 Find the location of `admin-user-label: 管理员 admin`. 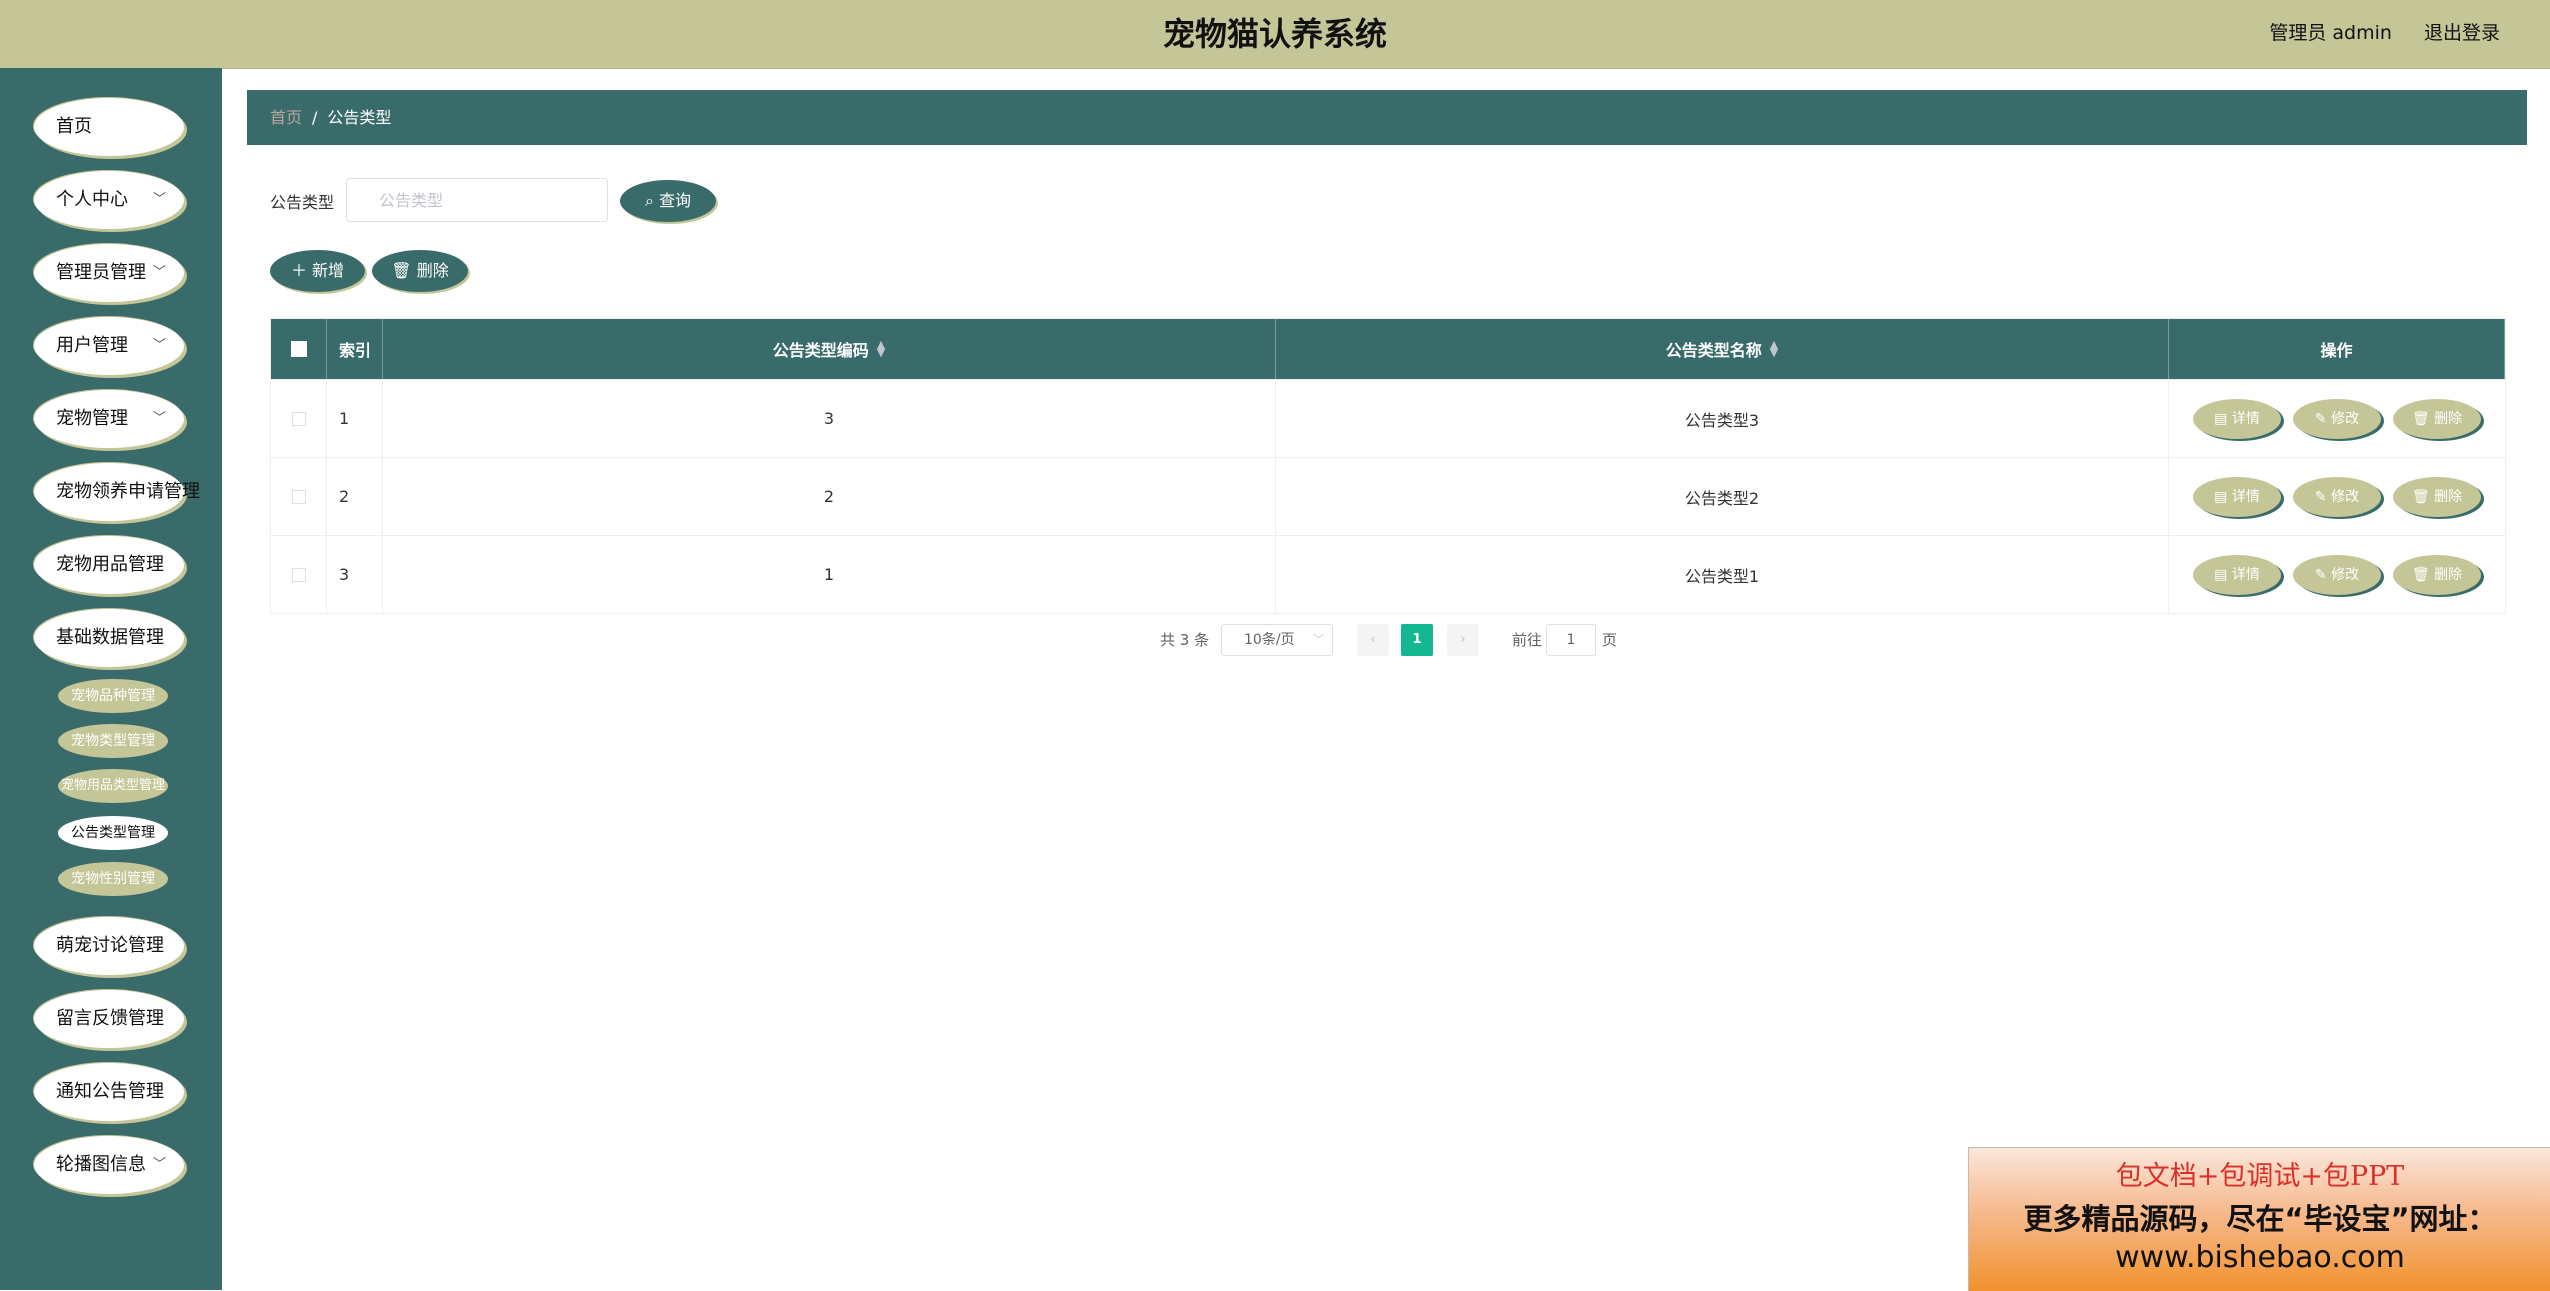

admin-user-label: 管理员 admin is located at coordinates (2330, 33).